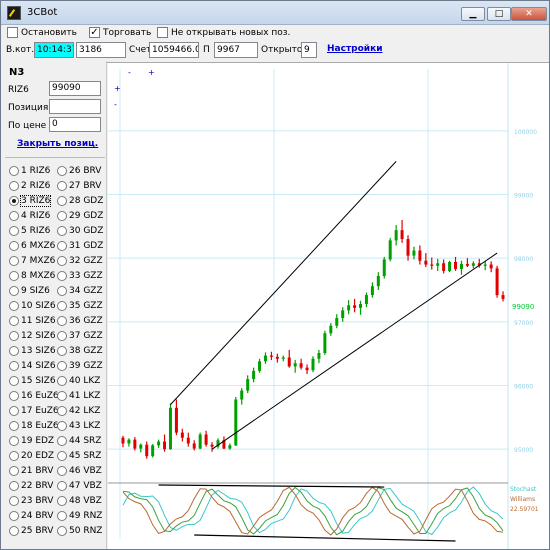 The image size is (550, 550). What do you see at coordinates (78, 425) in the screenshot?
I see `instrument-radio: 43 LKZ` at bounding box center [78, 425].